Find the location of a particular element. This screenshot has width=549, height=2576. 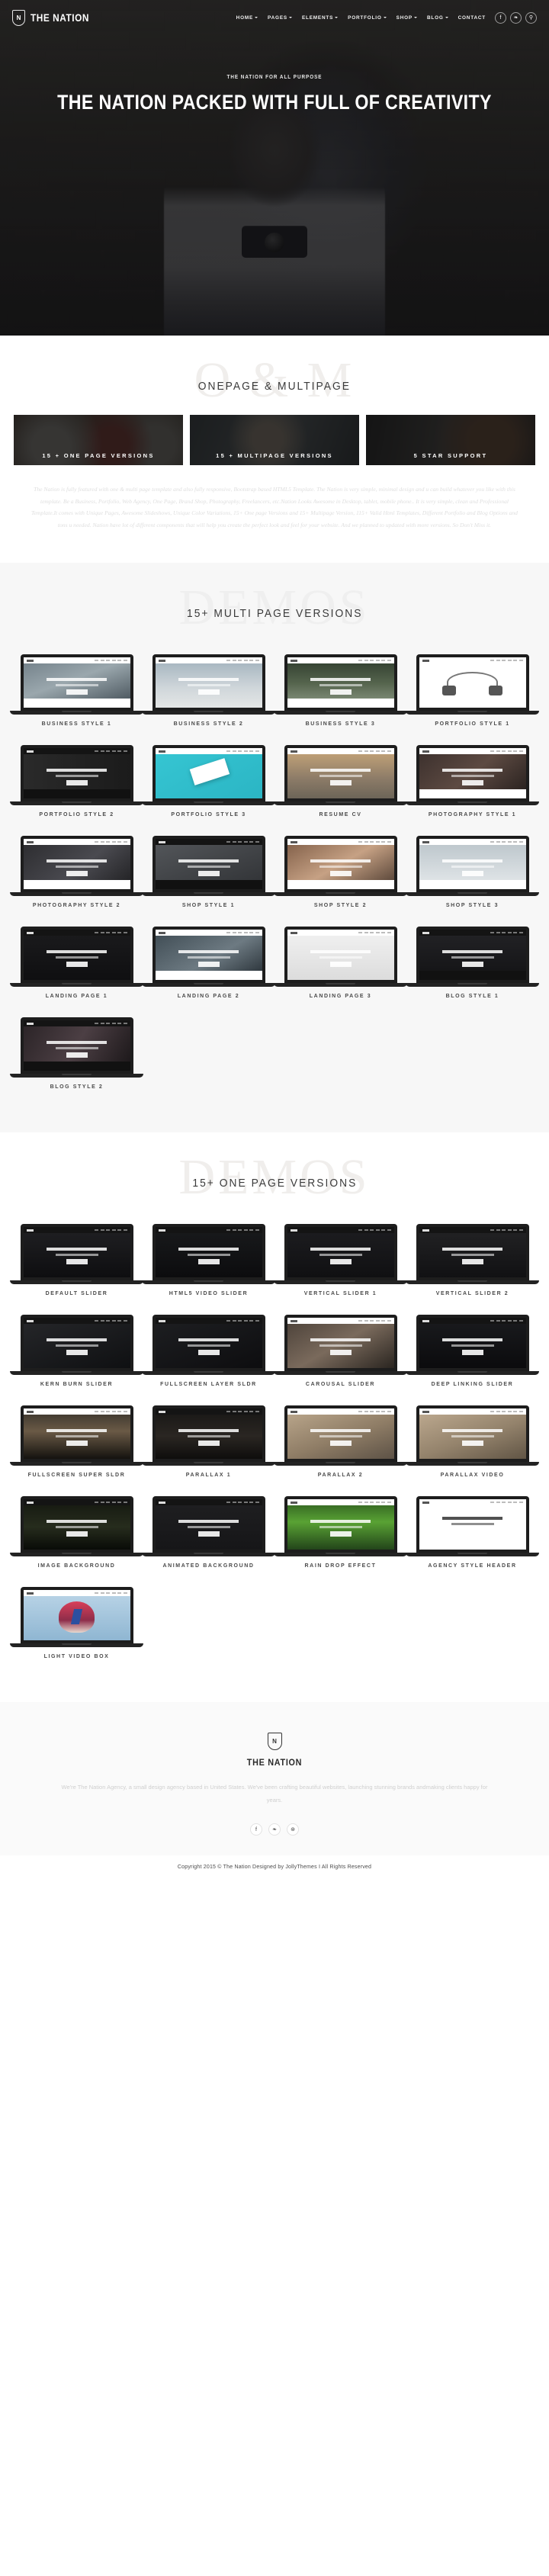

demo-thumbnail: LANDING PAGE 1 is located at coordinates (76, 965).